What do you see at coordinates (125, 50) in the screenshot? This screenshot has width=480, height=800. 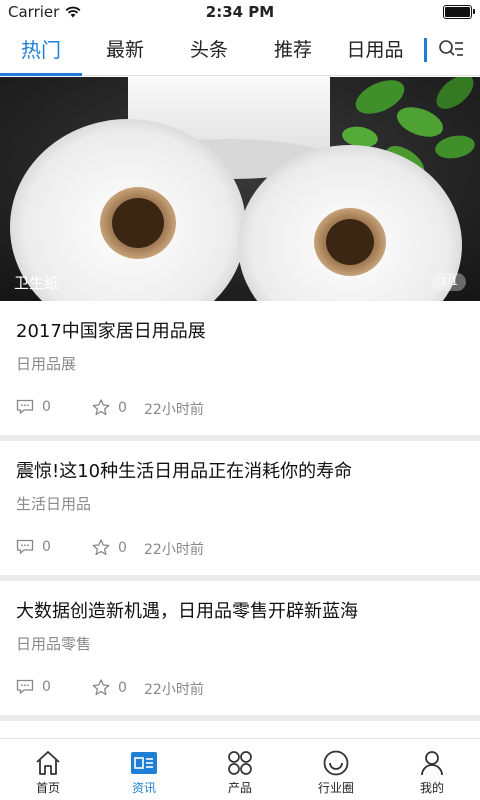 I see `tab-latest: 最新` at bounding box center [125, 50].